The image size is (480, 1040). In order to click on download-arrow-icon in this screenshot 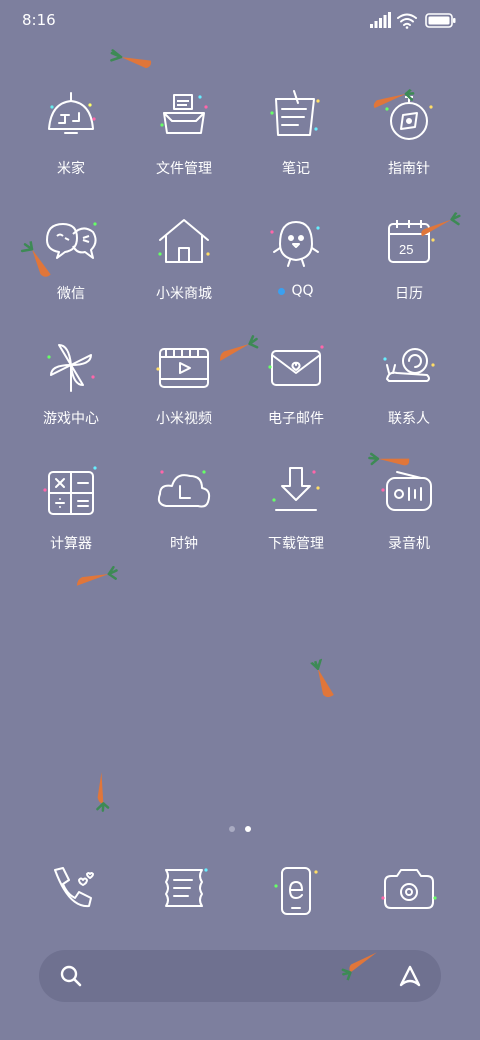, I will do `click(296, 489)`.